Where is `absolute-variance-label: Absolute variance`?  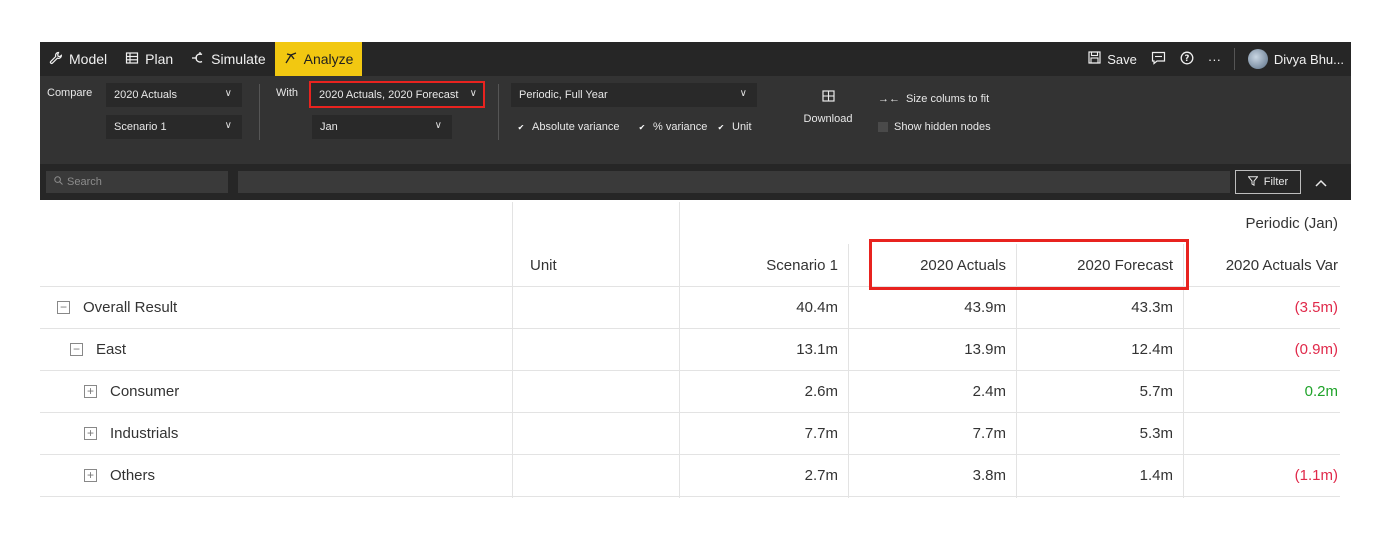 absolute-variance-label: Absolute variance is located at coordinates (576, 127).